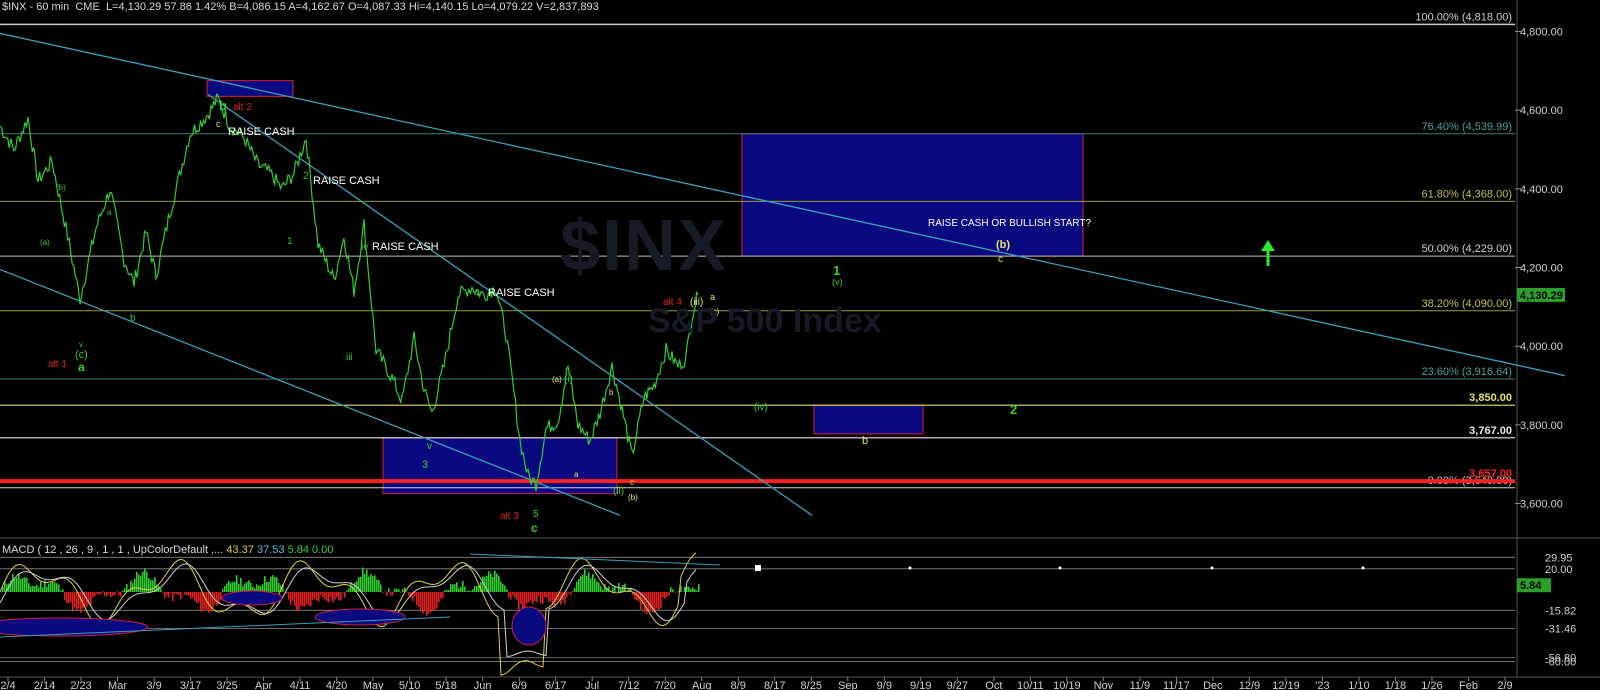  I want to click on x-tick-label: 7/20, so click(665, 685).